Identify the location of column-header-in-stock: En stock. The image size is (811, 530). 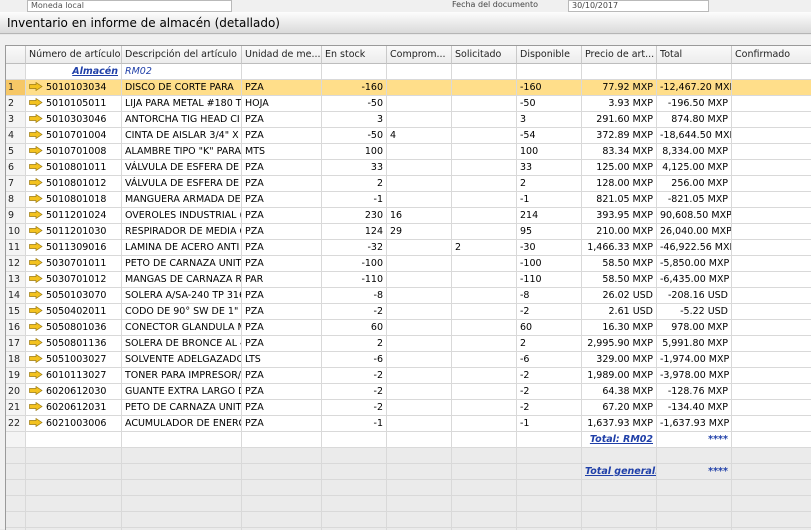
(354, 55).